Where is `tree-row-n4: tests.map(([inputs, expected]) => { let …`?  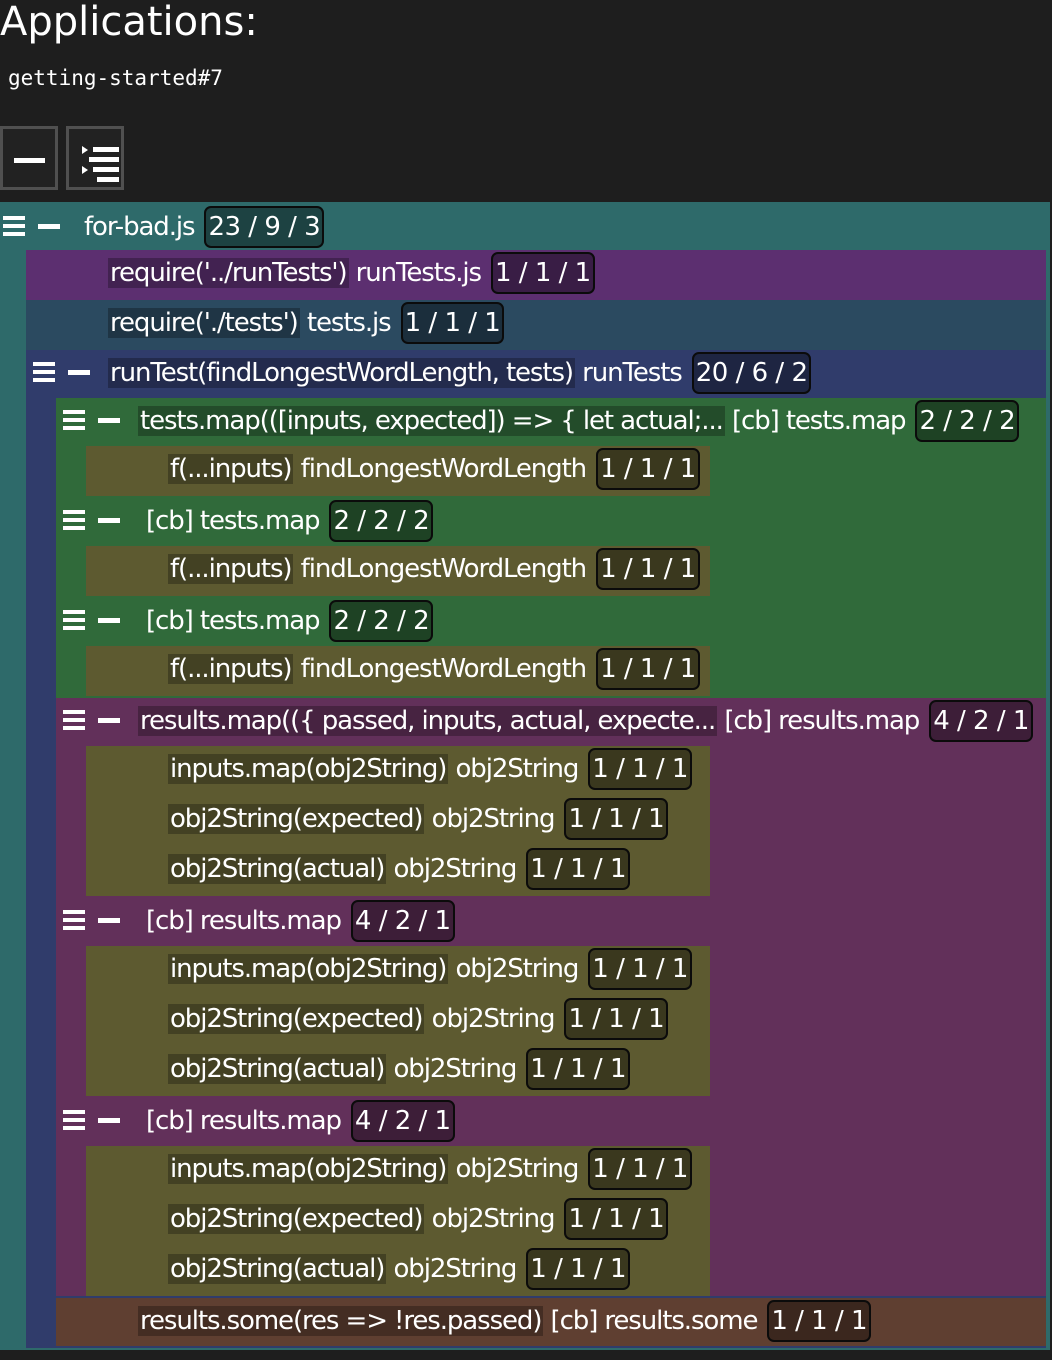
tree-row-n4: tests.map(([inputs, expected]) => { let … is located at coordinates (526, 421).